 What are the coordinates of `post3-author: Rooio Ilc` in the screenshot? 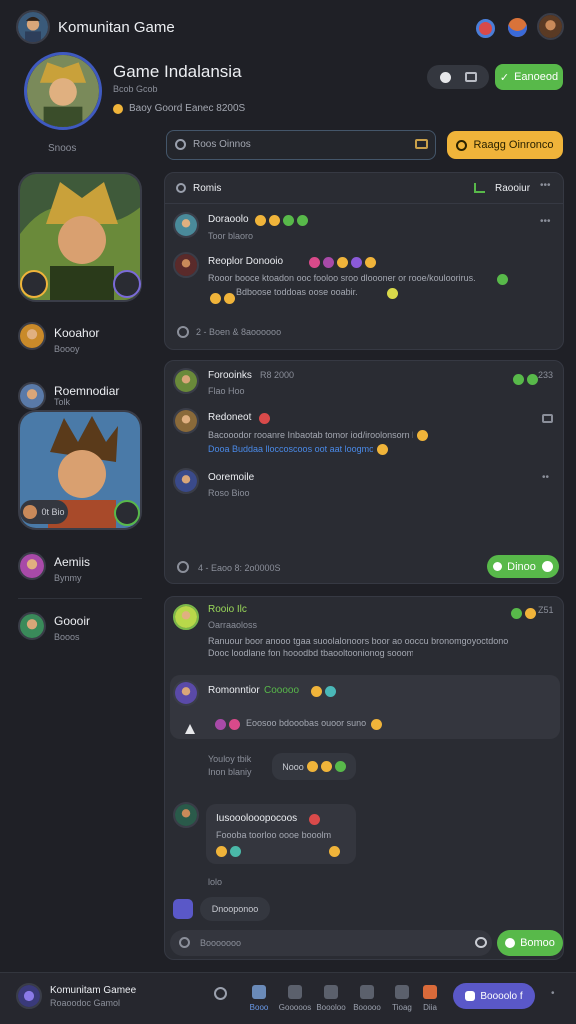 It's located at (227, 609).